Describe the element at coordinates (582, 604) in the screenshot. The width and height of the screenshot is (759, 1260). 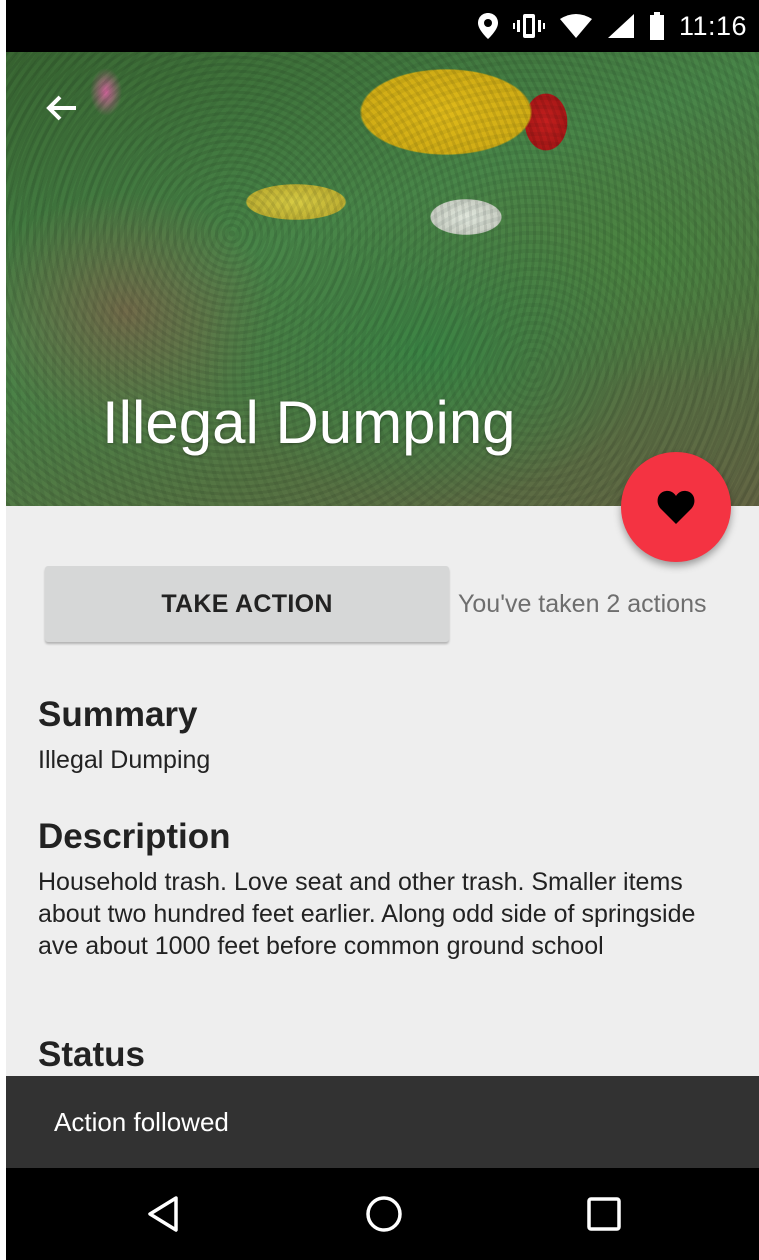
I see `actions-count-text: You've taken 2 actions` at that location.